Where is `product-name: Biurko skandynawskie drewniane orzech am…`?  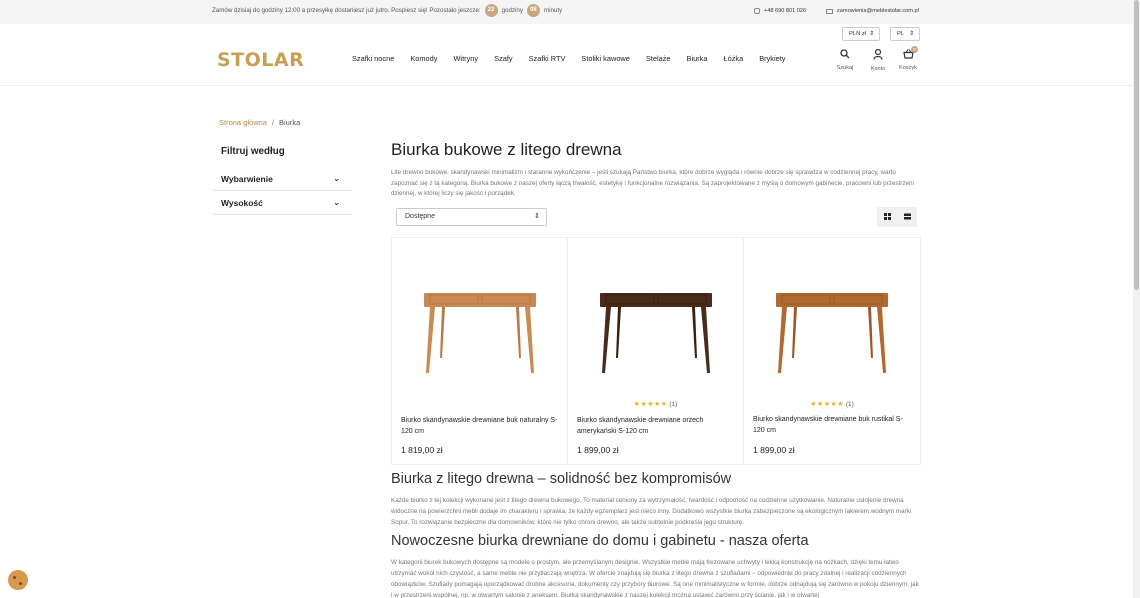
product-name: Biurko skandynawskie drewniane orzech am… is located at coordinates (657, 426).